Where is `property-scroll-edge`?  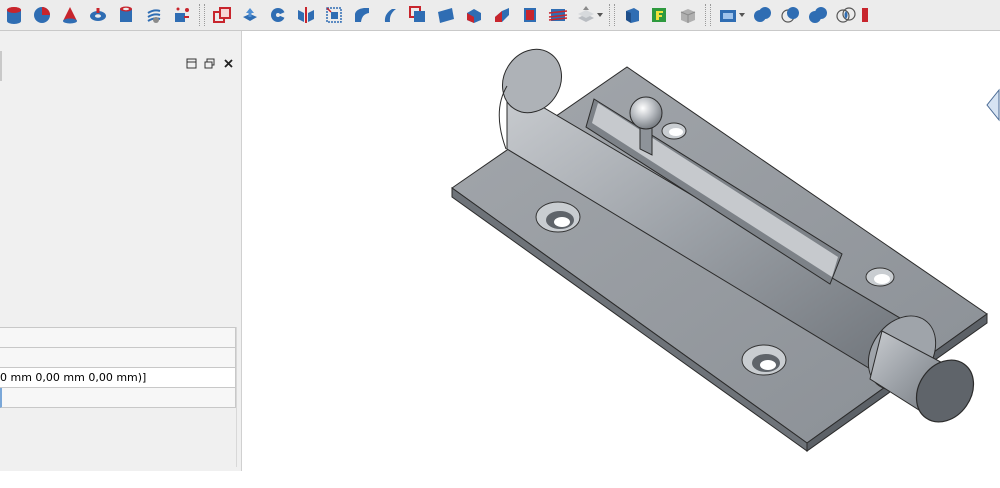
property-scroll-edge is located at coordinates (236, 397).